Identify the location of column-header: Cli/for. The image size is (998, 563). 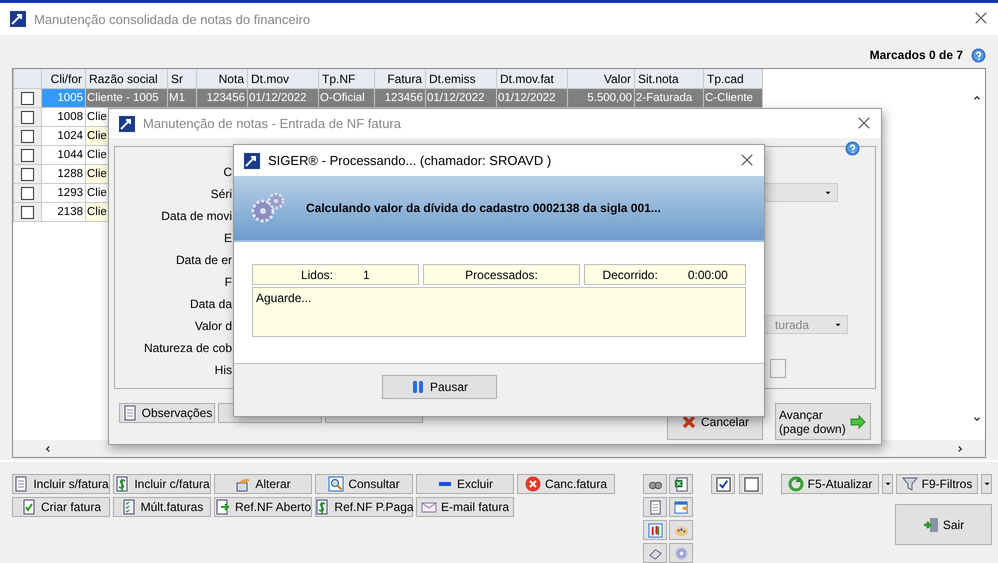
(64, 78).